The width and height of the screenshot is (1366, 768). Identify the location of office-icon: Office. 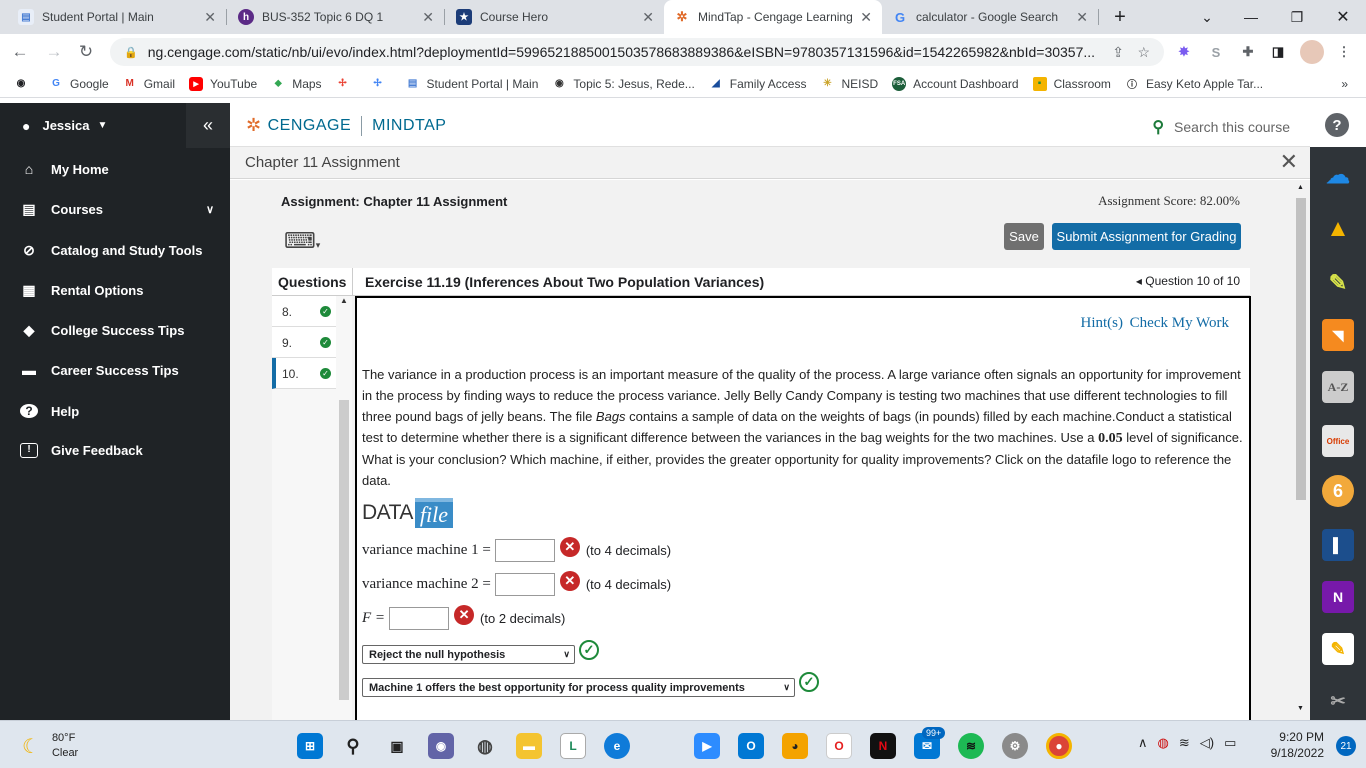
(1338, 441).